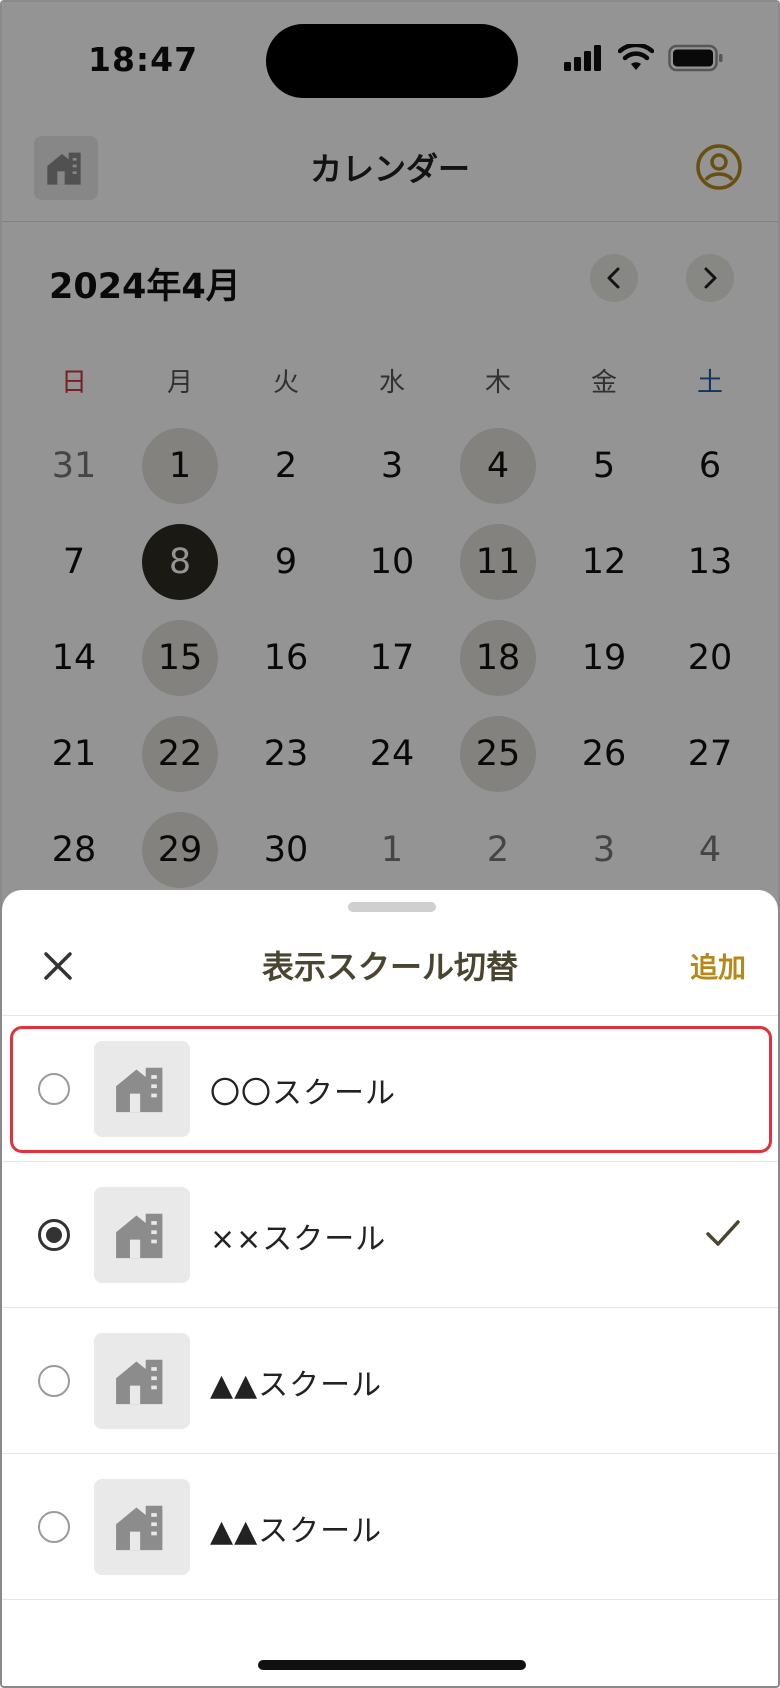  I want to click on school-name: ××スクール, so click(298, 1239).